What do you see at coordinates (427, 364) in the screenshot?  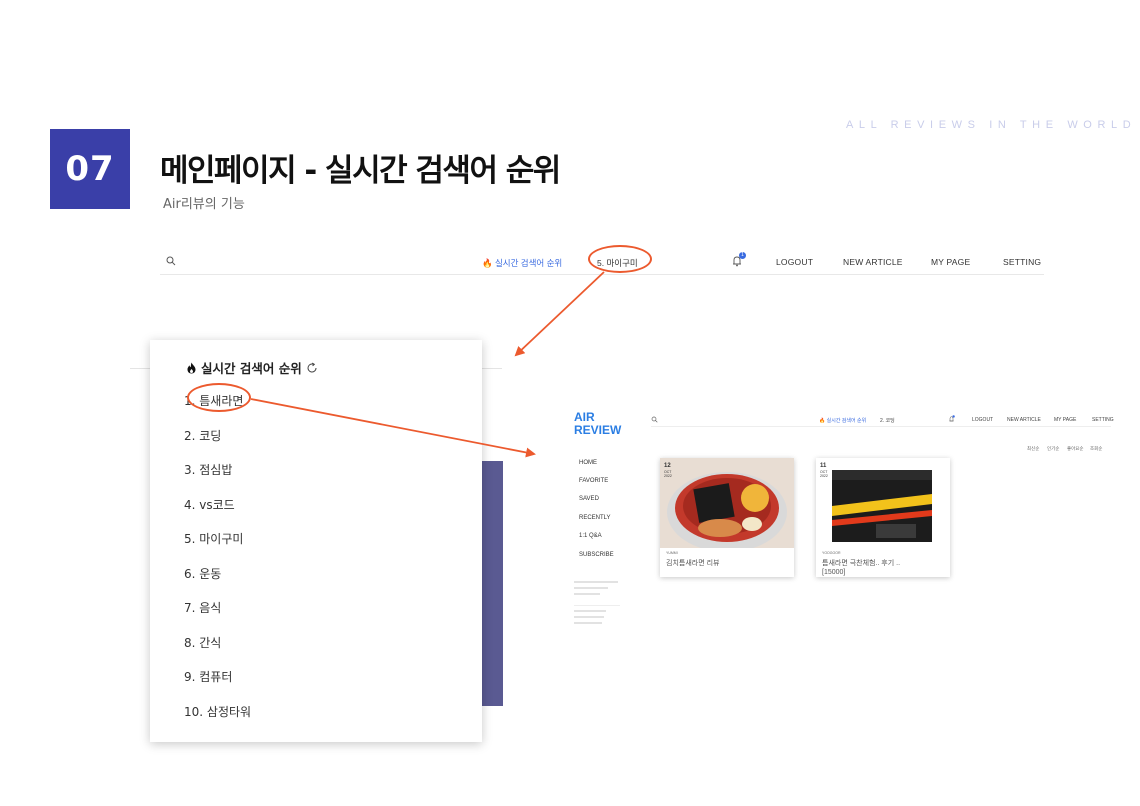 I see `annotation-arrows` at bounding box center [427, 364].